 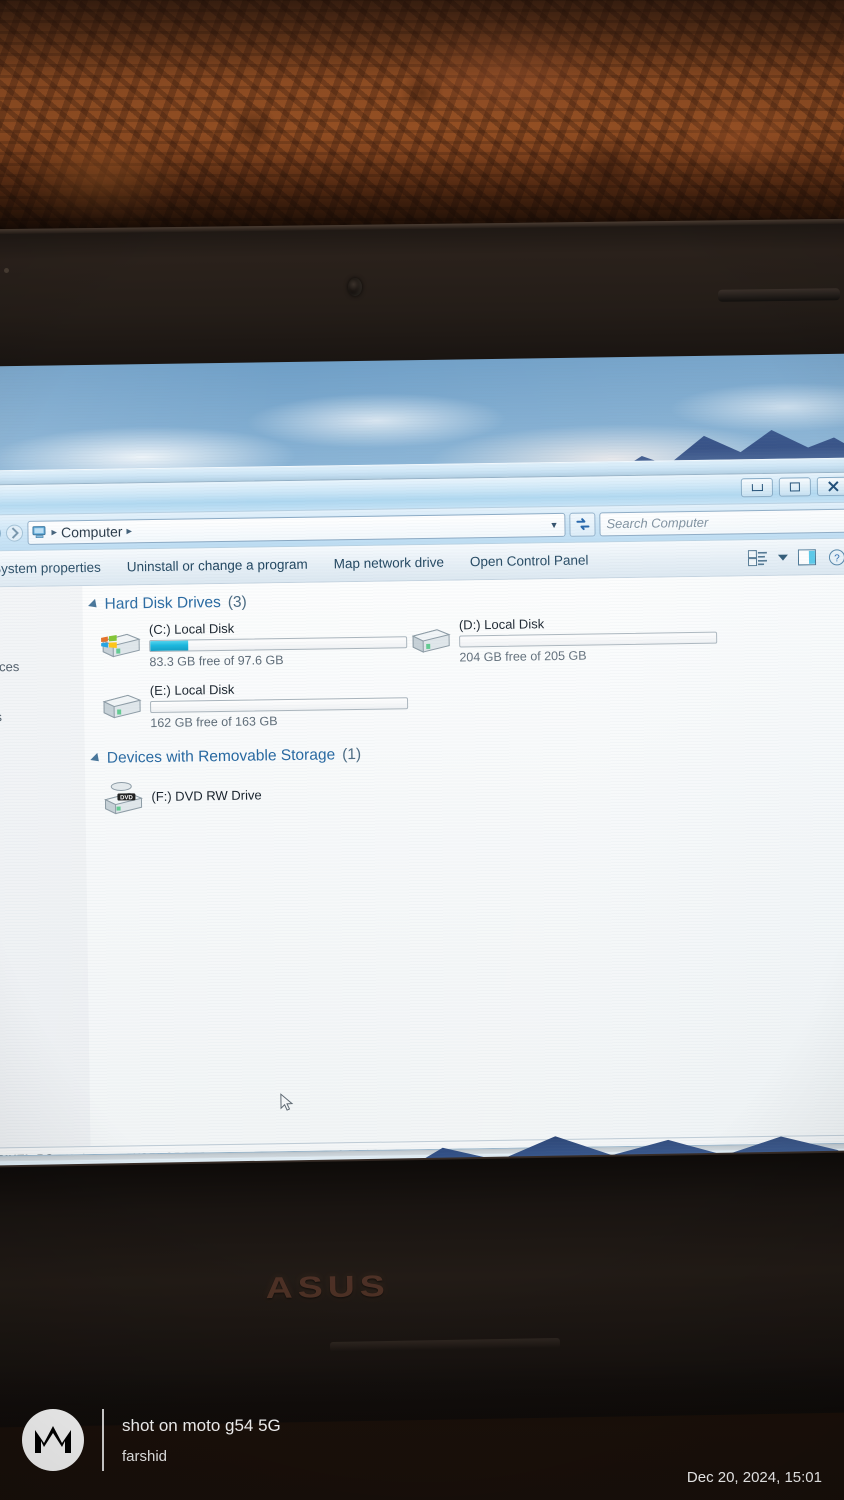 What do you see at coordinates (50, 568) in the screenshot?
I see `cmd-system-properties: System properties` at bounding box center [50, 568].